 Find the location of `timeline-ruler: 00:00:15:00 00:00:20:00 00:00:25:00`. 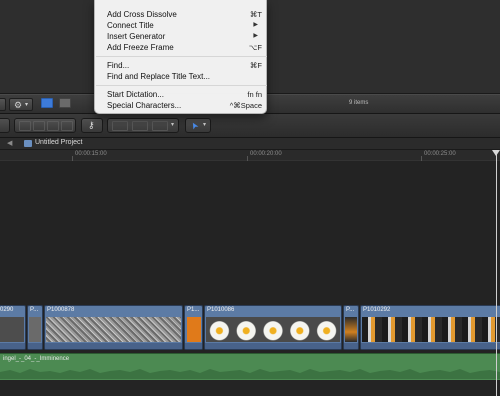

timeline-ruler: 00:00:15:00 00:00:20:00 00:00:25:00 is located at coordinates (250, 155).